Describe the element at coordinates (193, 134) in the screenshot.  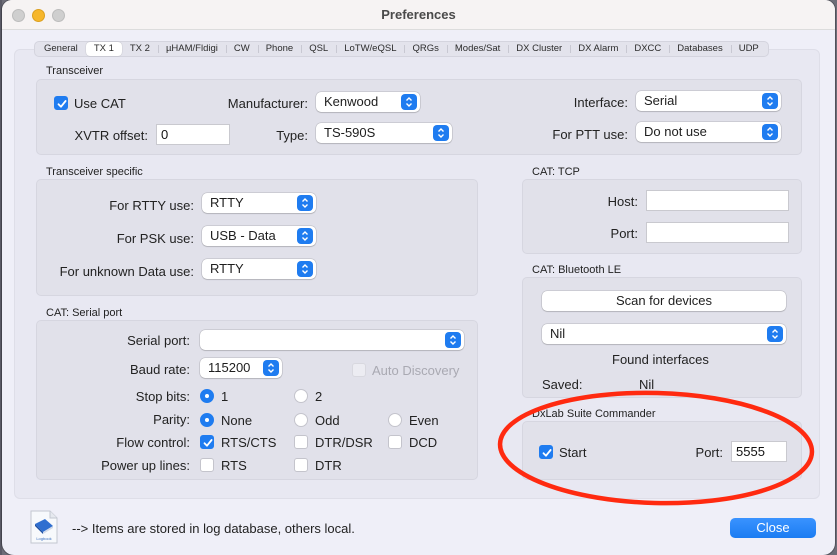
I see `xvtr-offset-input: 0` at that location.